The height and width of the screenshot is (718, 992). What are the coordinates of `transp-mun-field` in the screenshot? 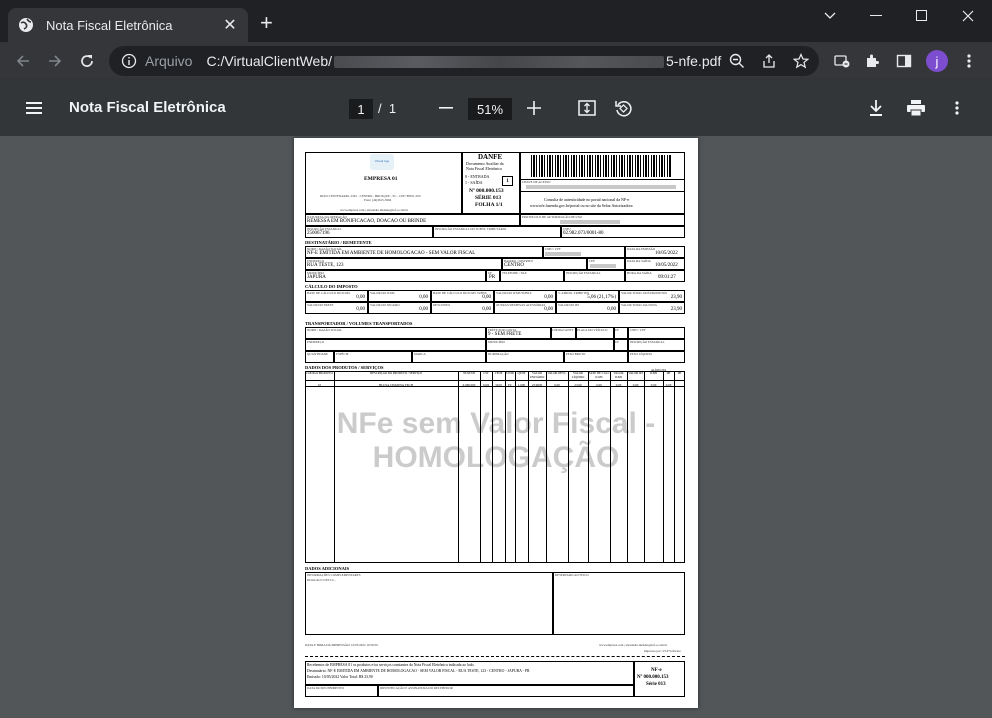 It's located at (550, 345).